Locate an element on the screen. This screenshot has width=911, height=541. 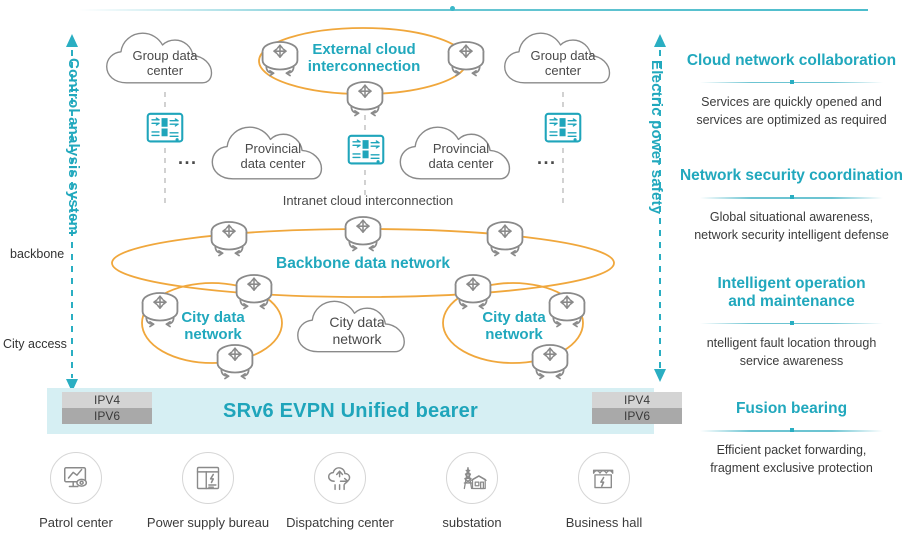
endpoint-substation: substation is located at coordinates (472, 491).